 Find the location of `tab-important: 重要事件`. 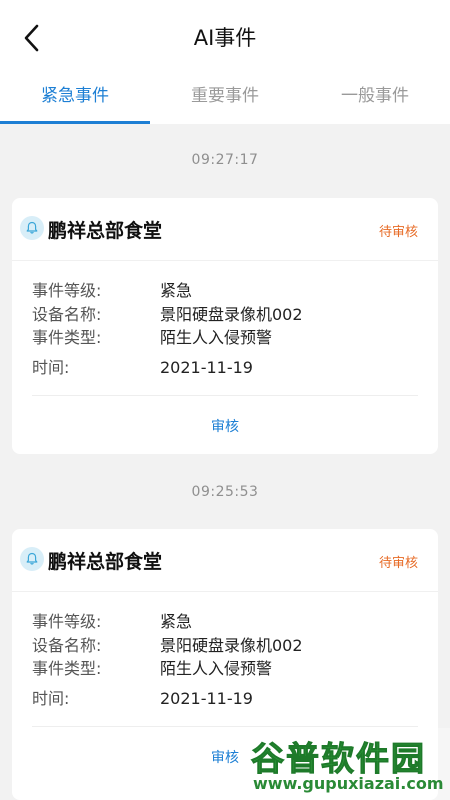

tab-important: 重要事件 is located at coordinates (225, 97).